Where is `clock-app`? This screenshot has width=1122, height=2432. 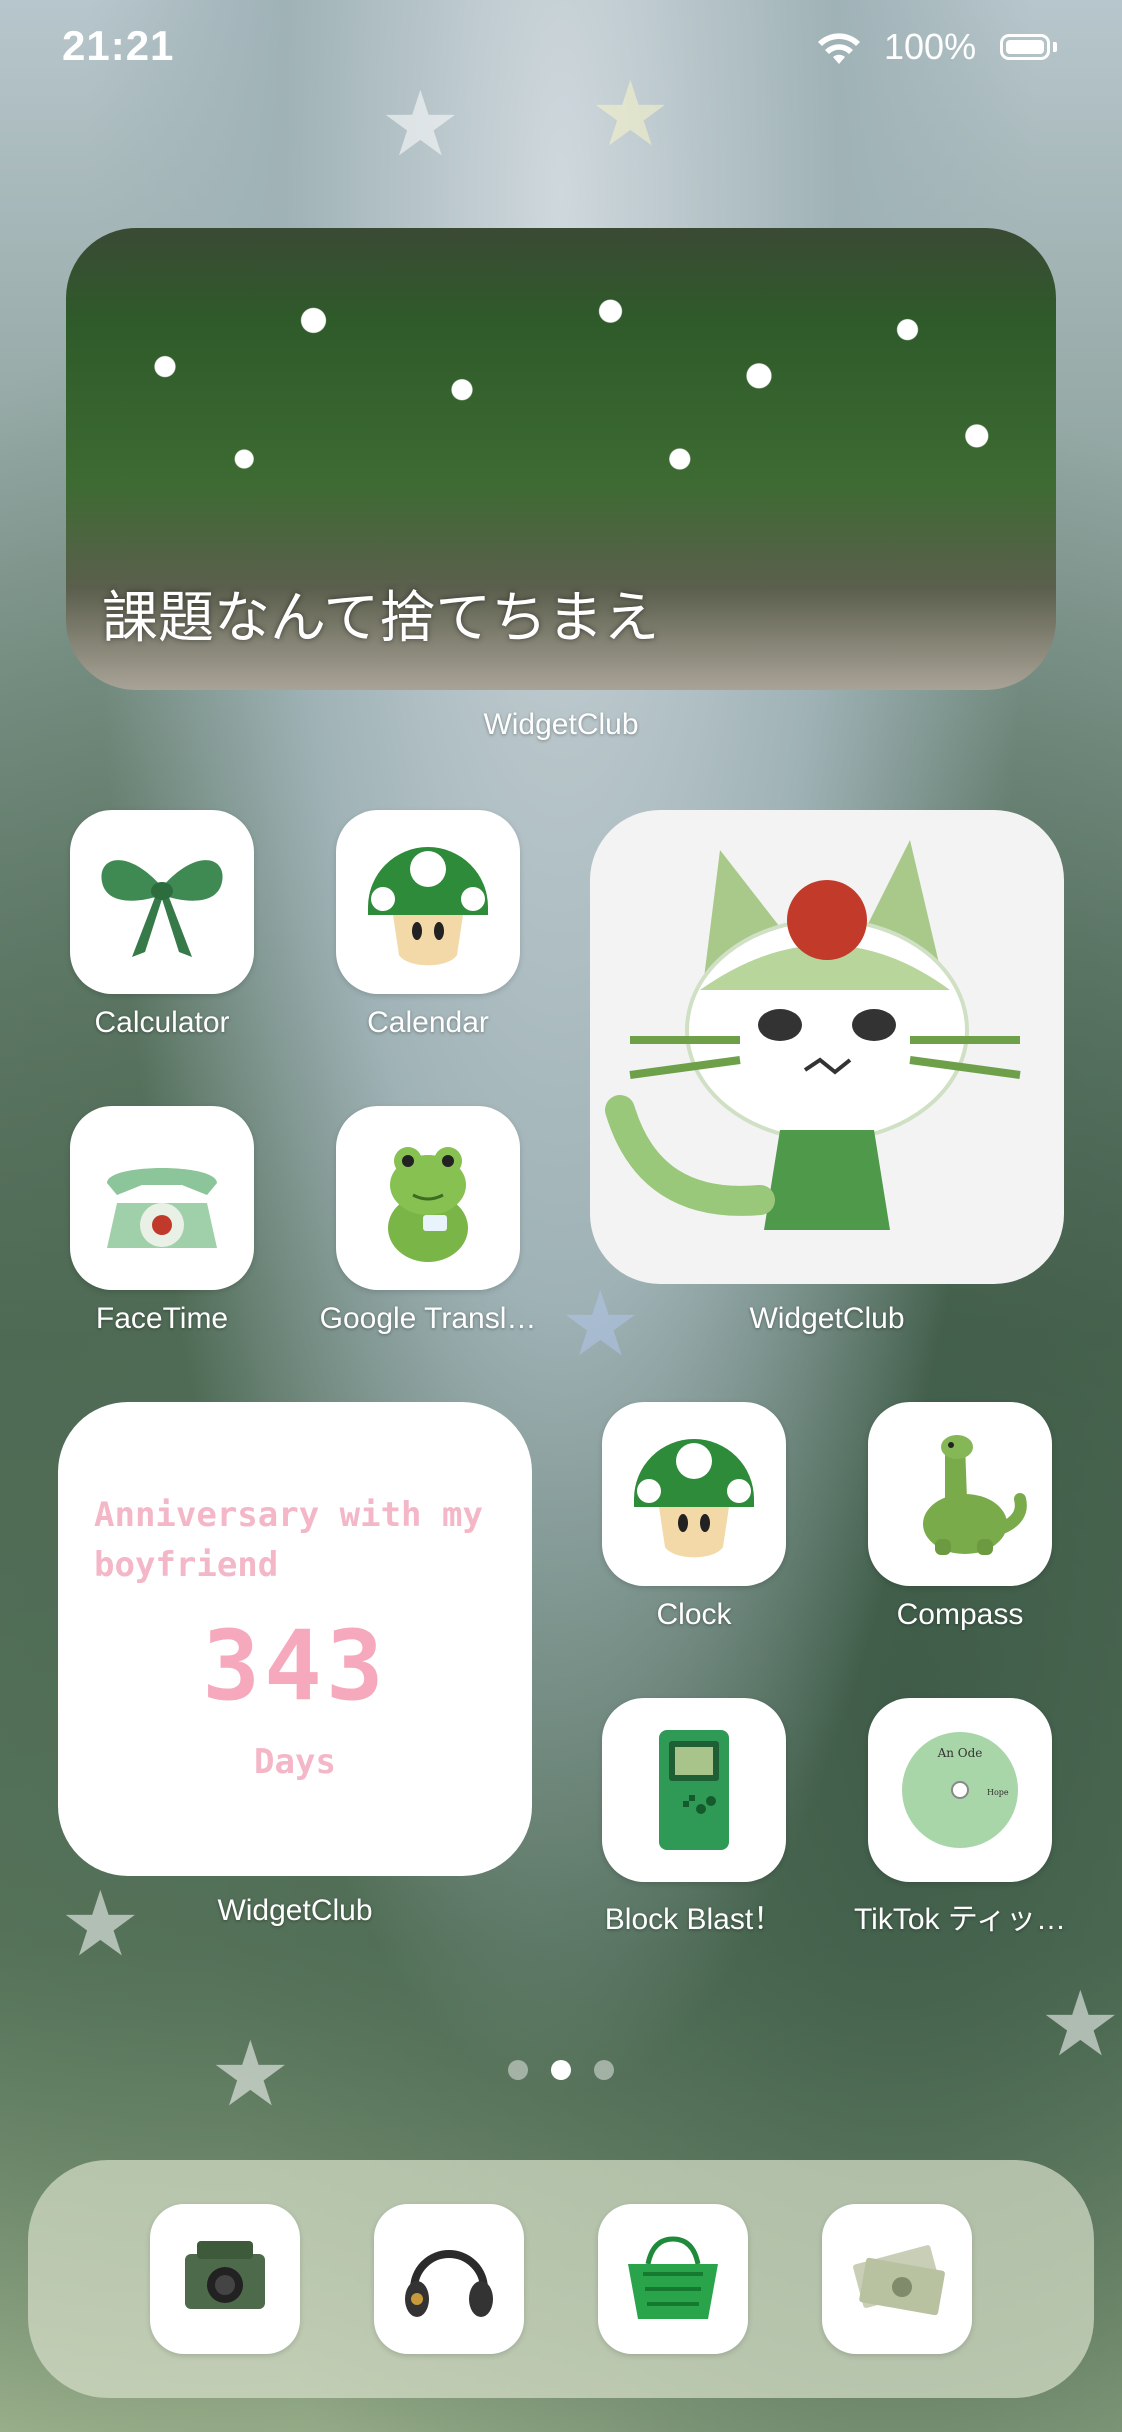
clock-app is located at coordinates (694, 1494).